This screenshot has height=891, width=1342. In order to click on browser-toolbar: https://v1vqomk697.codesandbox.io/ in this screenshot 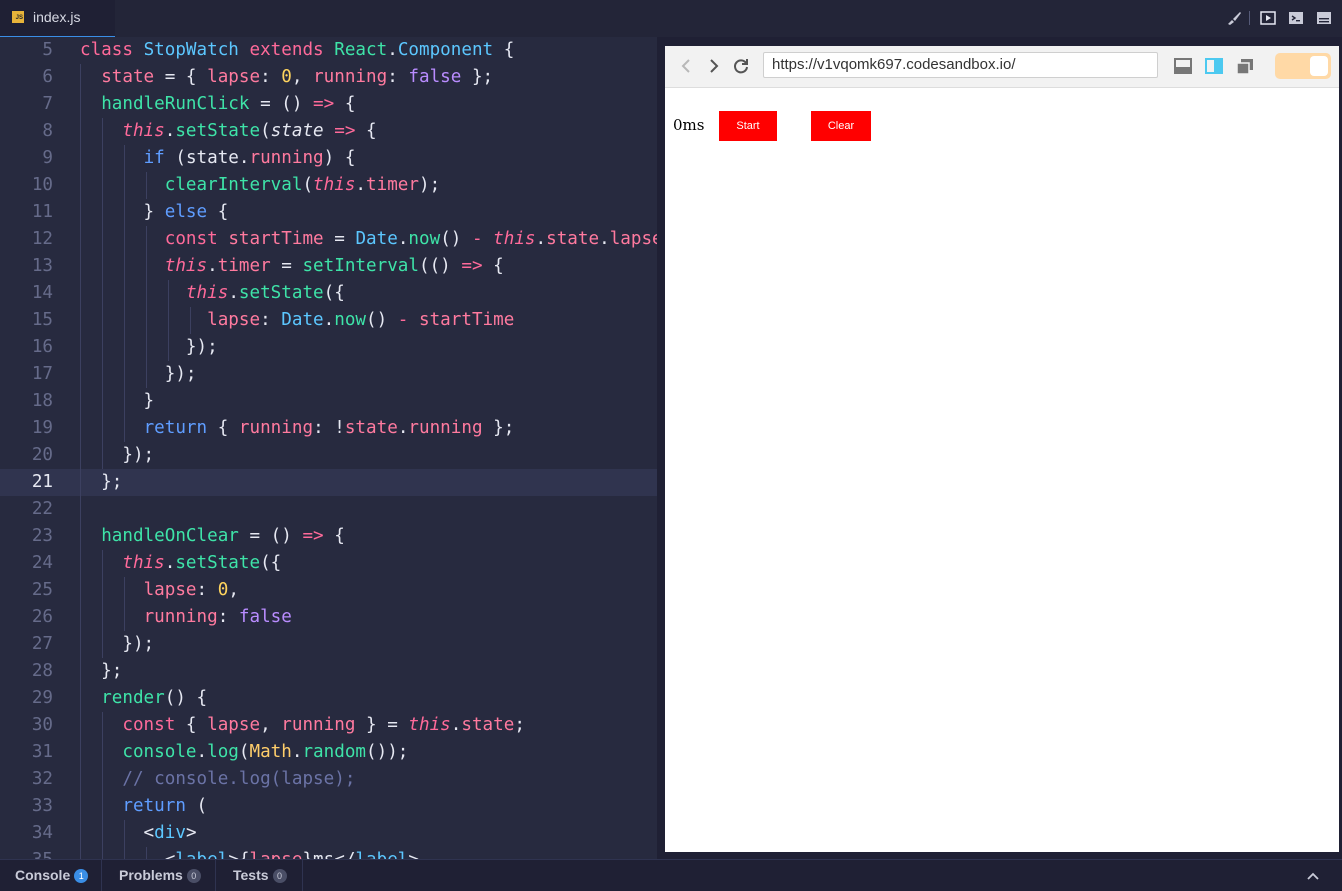, I will do `click(1002, 67)`.